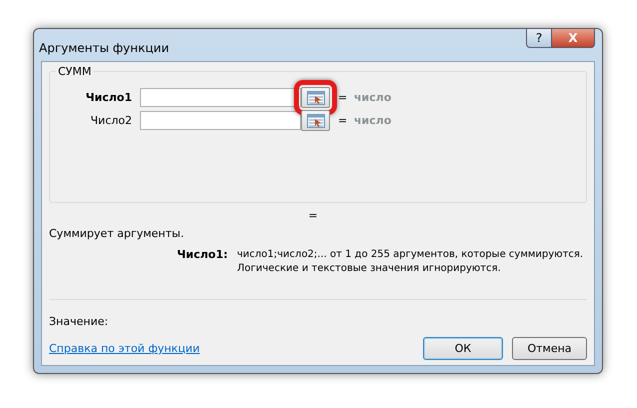  What do you see at coordinates (111, 120) in the screenshot?
I see `argument-label: Число2` at bounding box center [111, 120].